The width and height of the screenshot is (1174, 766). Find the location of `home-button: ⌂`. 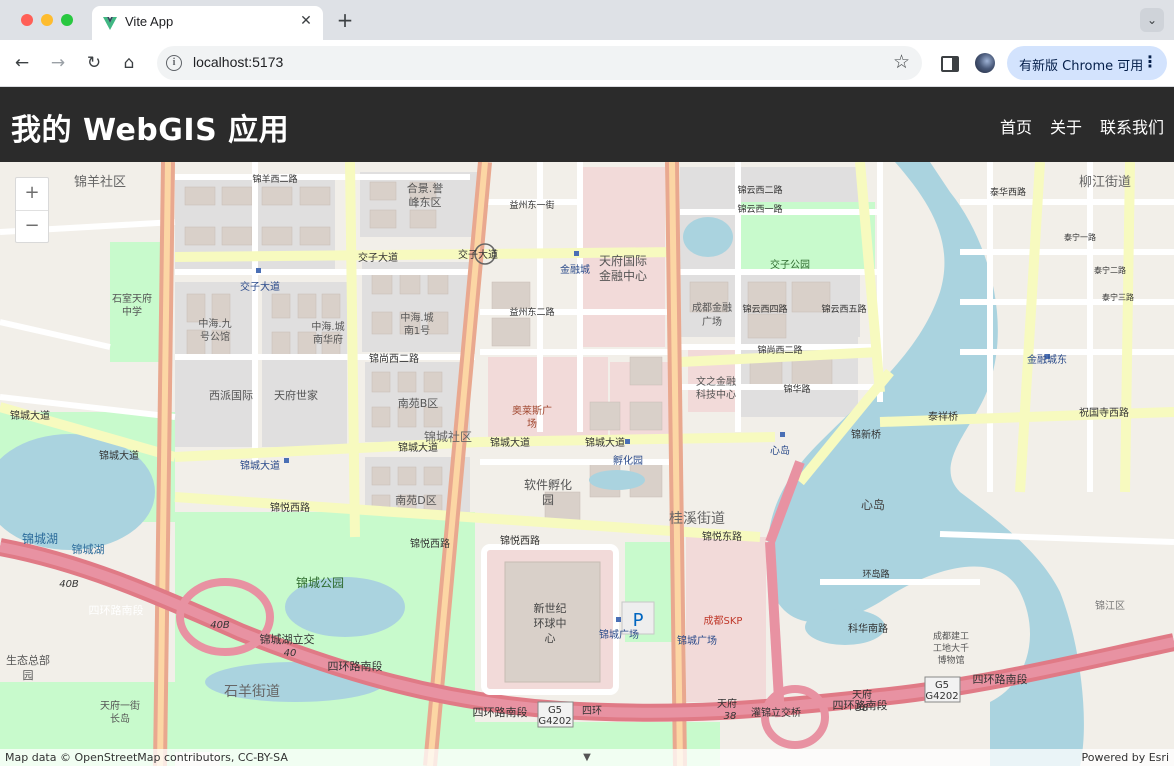

home-button: ⌂ is located at coordinates (129, 63).